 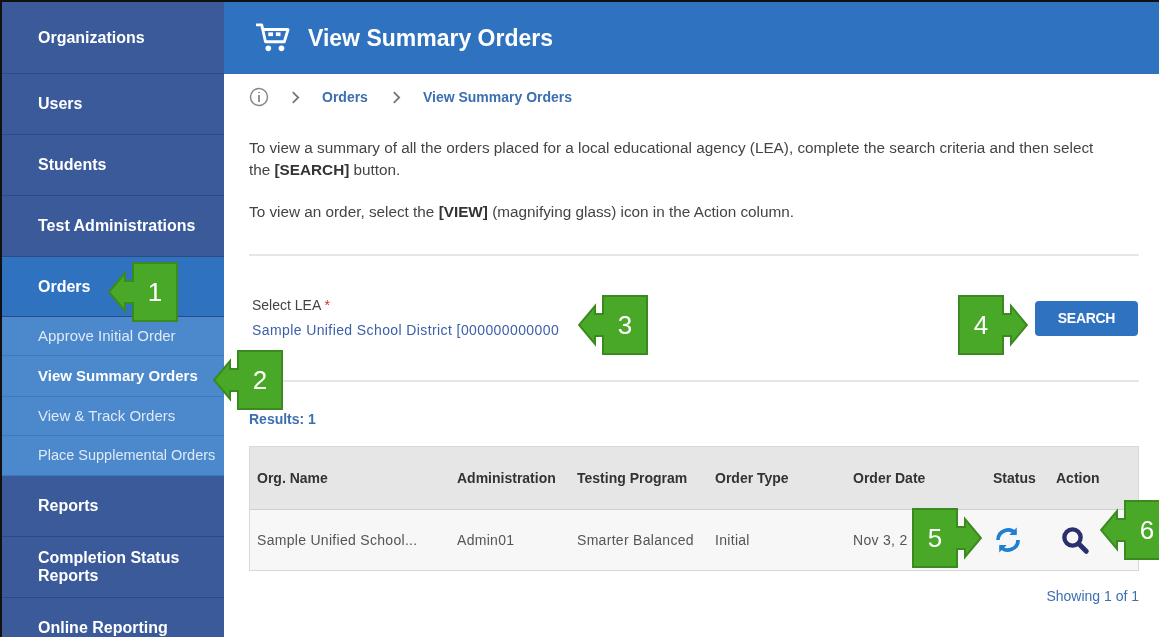 I want to click on callout-marker: 1, so click(x=143, y=292).